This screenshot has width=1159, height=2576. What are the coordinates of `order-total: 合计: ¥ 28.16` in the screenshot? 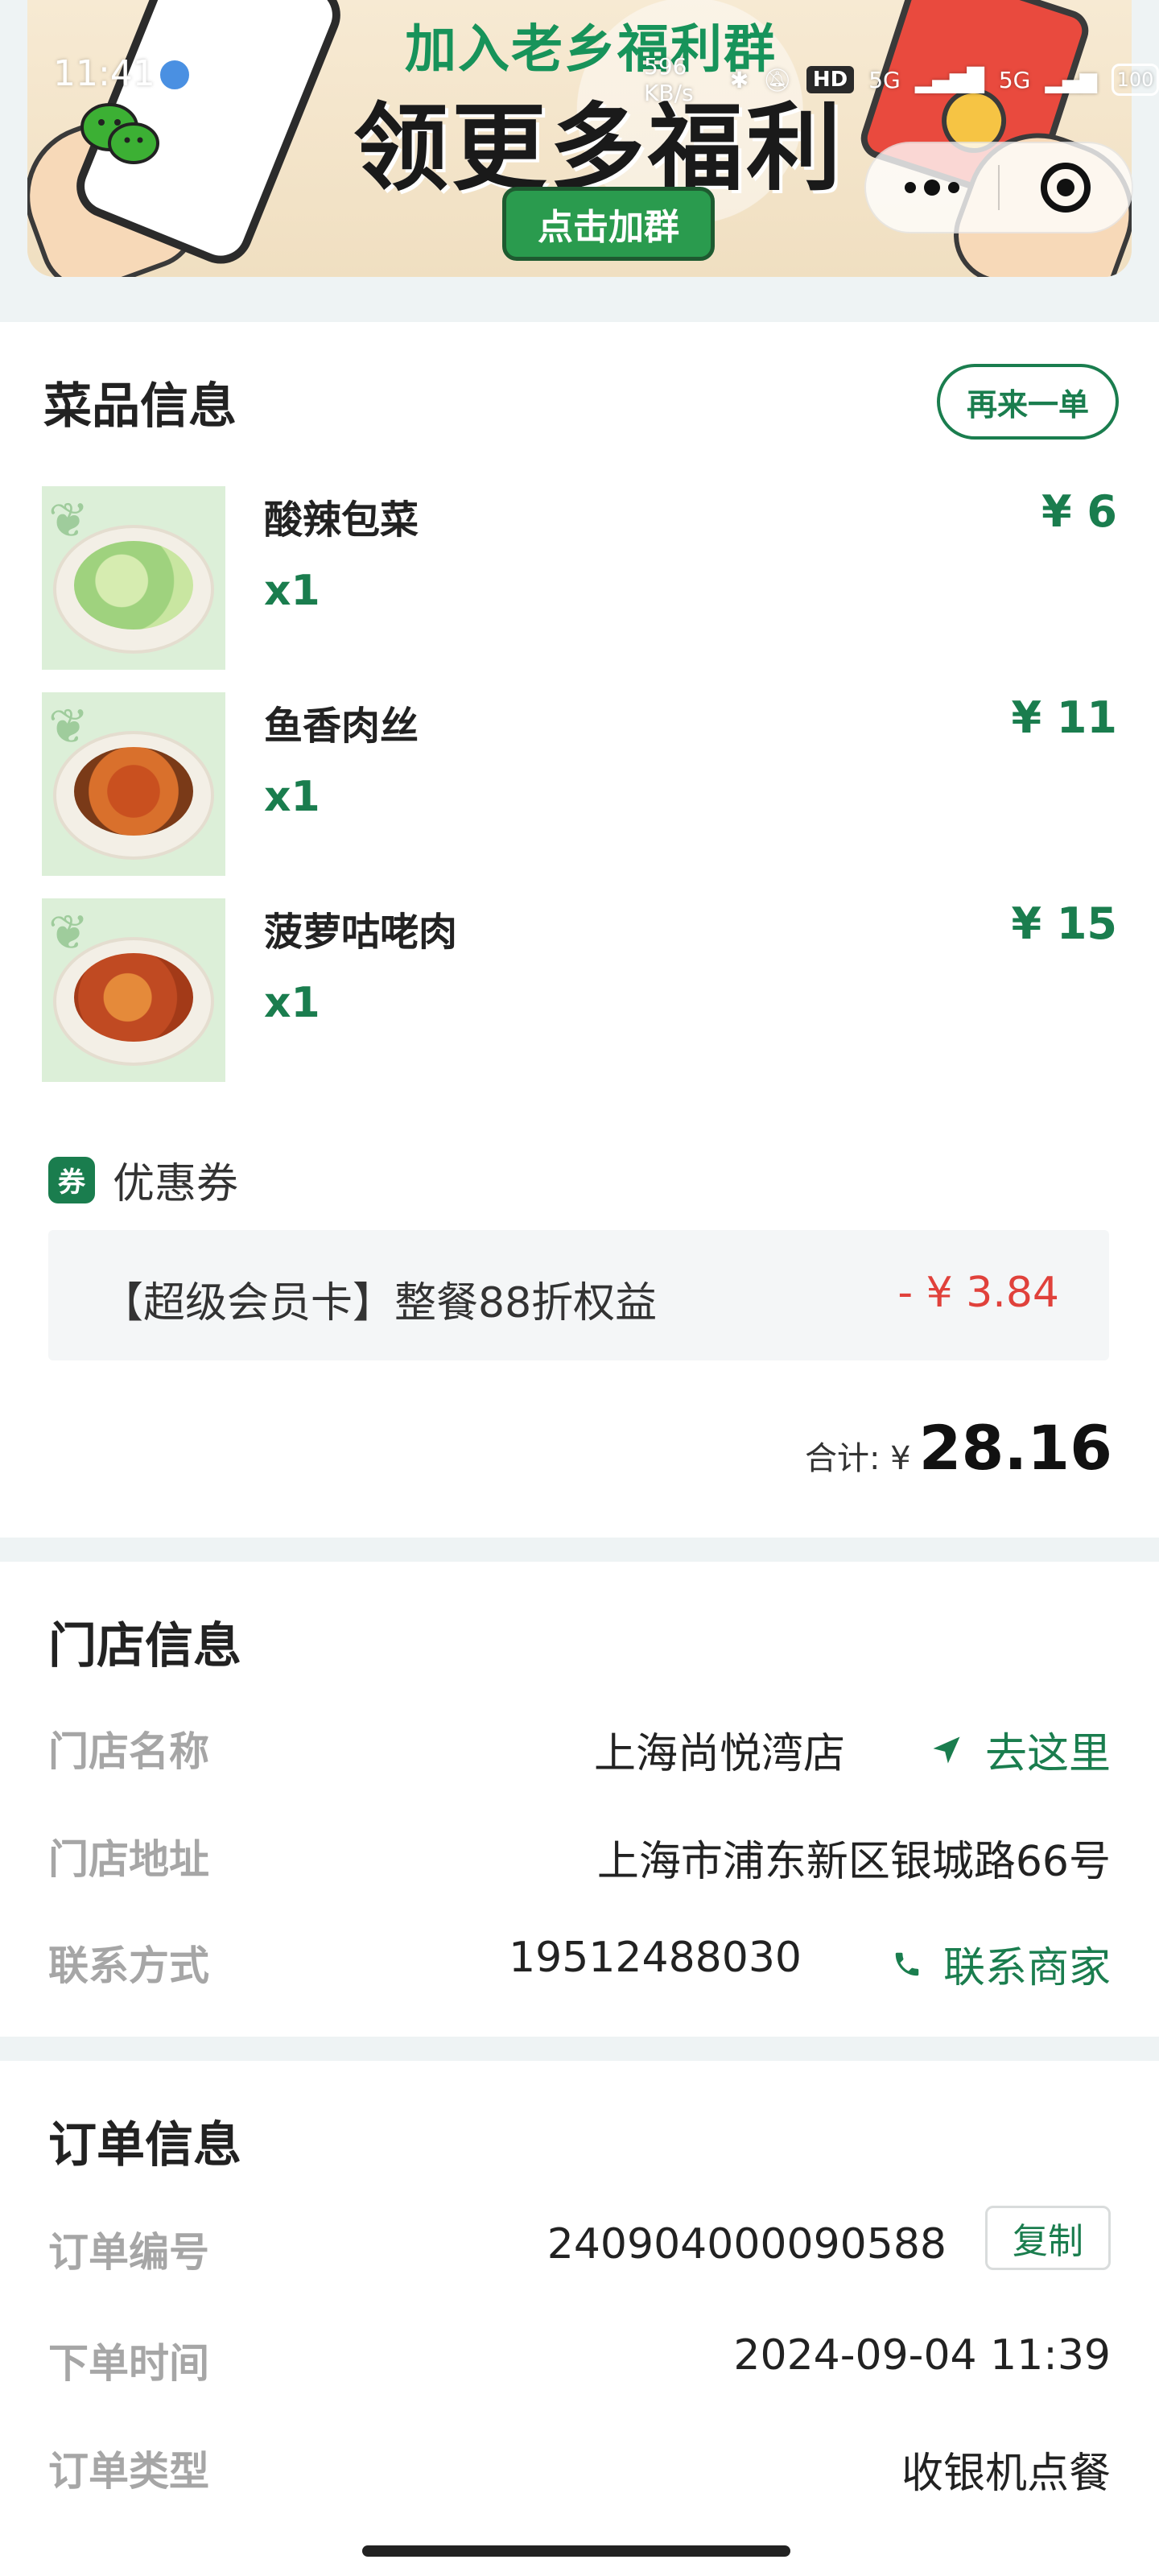 It's located at (959, 1448).